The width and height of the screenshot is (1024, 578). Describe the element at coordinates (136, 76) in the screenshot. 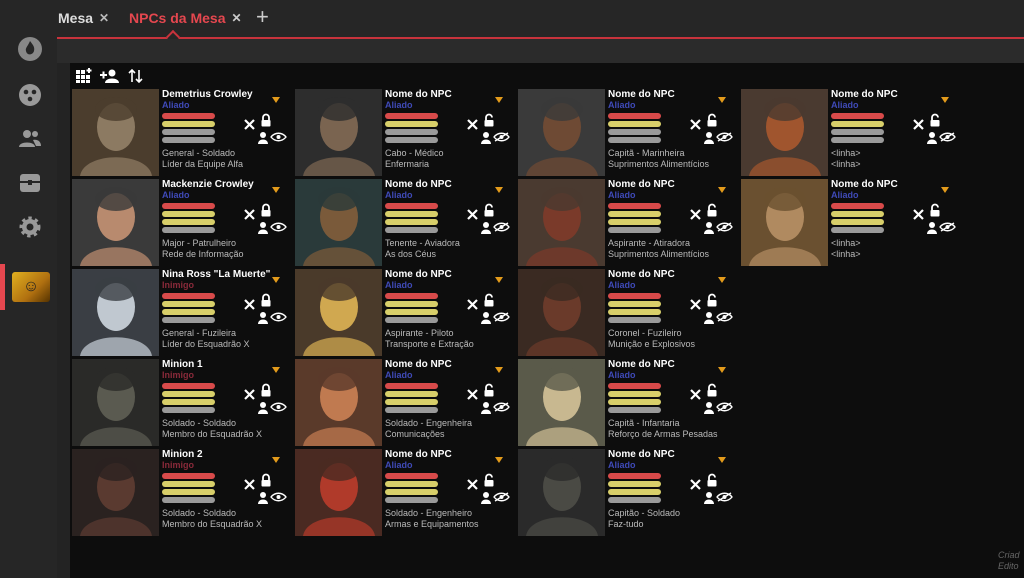

I see `sort-icon` at that location.